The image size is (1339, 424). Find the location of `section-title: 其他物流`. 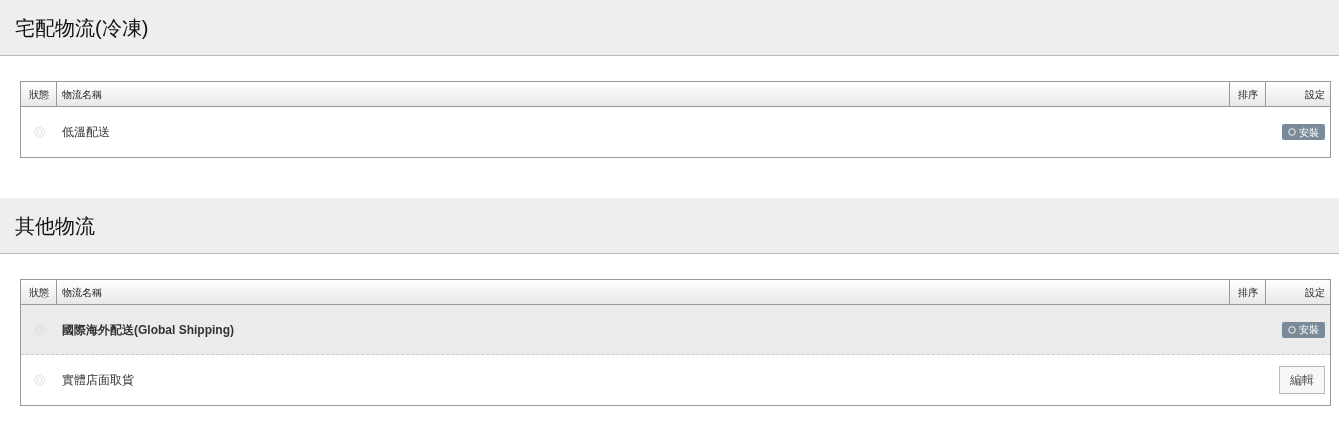

section-title: 其他物流 is located at coordinates (55, 226).